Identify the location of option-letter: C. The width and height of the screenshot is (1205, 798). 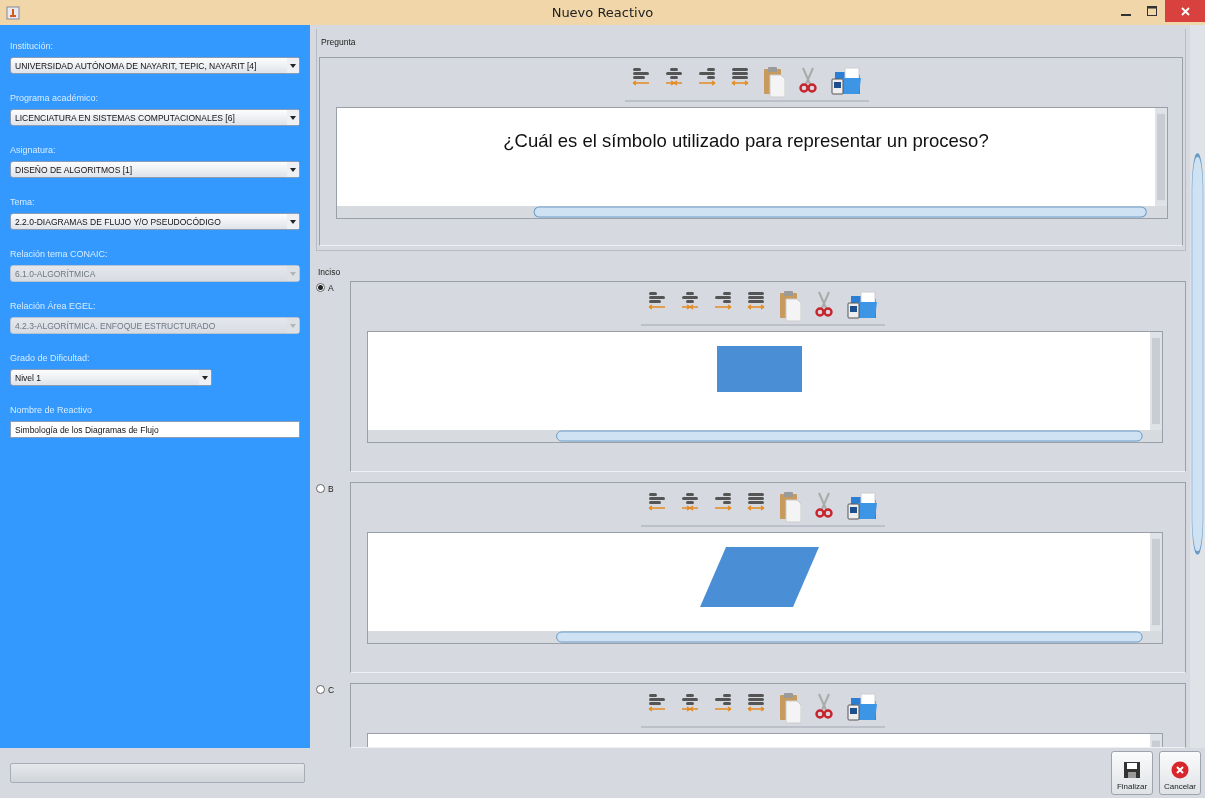
(331, 690).